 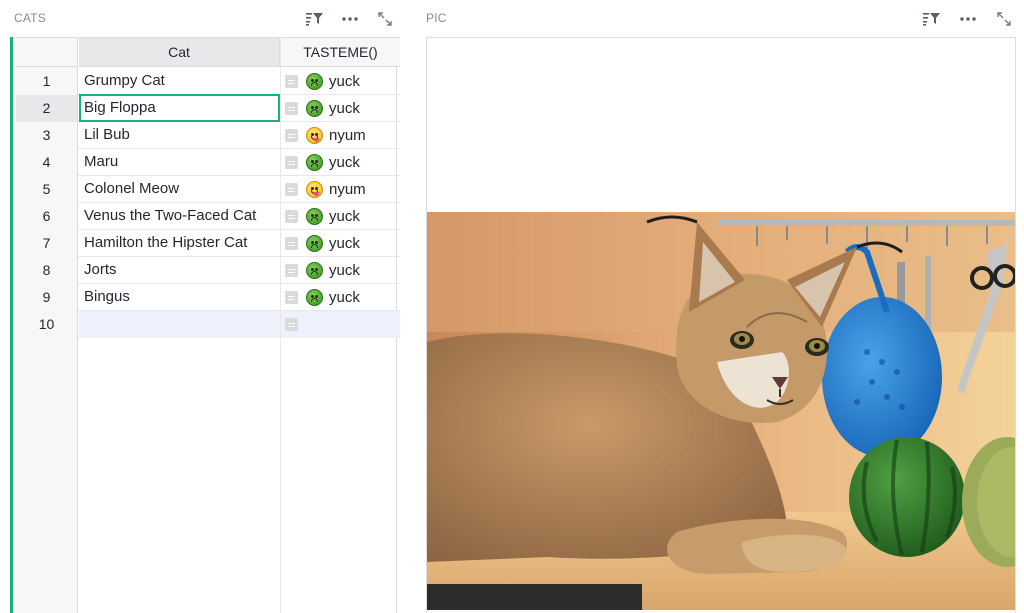 I want to click on cats-widget-title: CATS, so click(x=30, y=18).